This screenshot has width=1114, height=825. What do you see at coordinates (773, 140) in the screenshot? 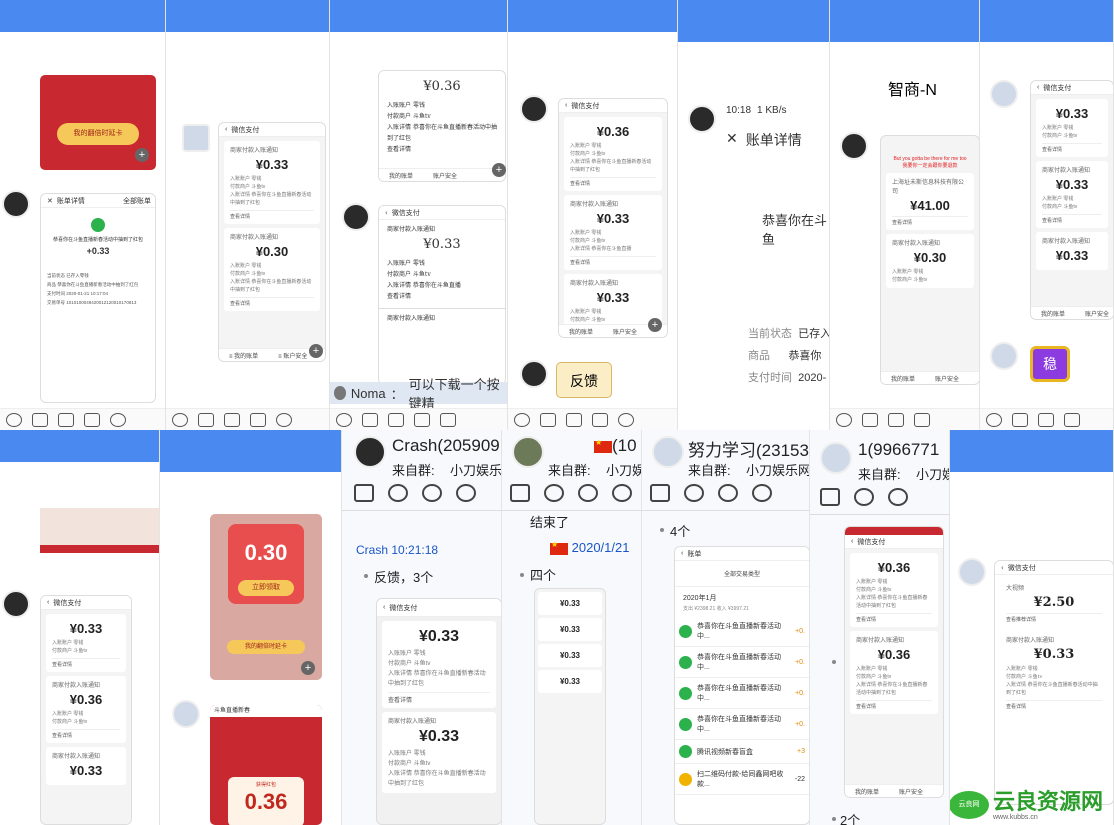
I see `page-title: 账单详情` at bounding box center [773, 140].